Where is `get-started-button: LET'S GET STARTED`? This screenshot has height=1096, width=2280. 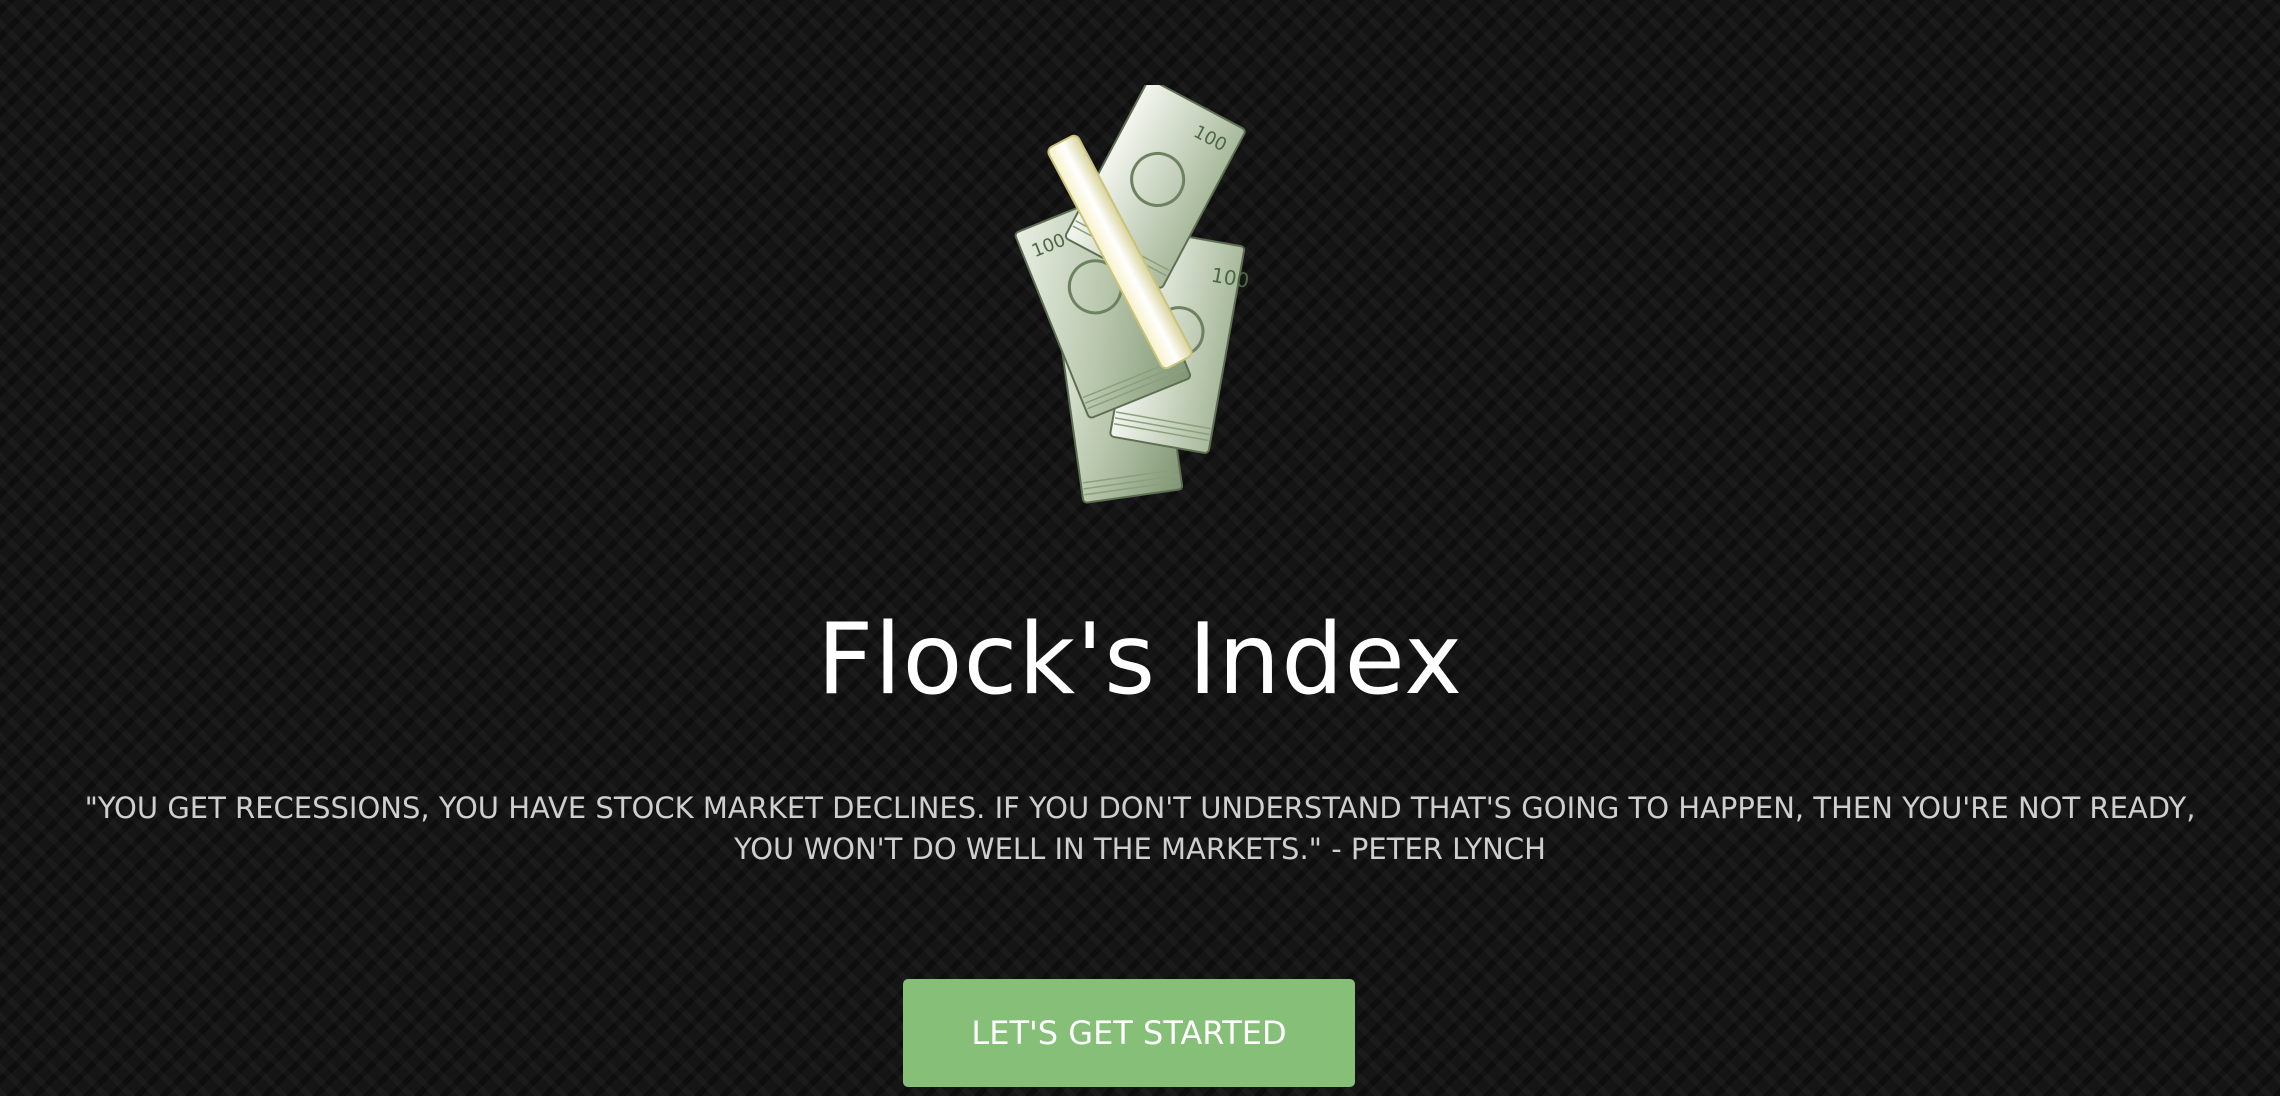
get-started-button: LET'S GET STARTED is located at coordinates (1129, 1033).